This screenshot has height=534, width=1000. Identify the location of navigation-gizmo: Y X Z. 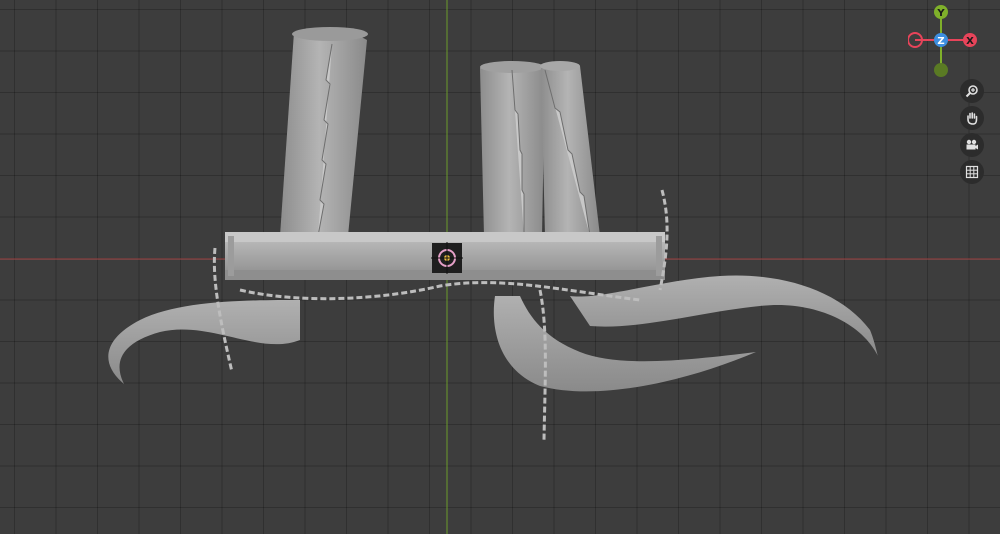
(948, 42).